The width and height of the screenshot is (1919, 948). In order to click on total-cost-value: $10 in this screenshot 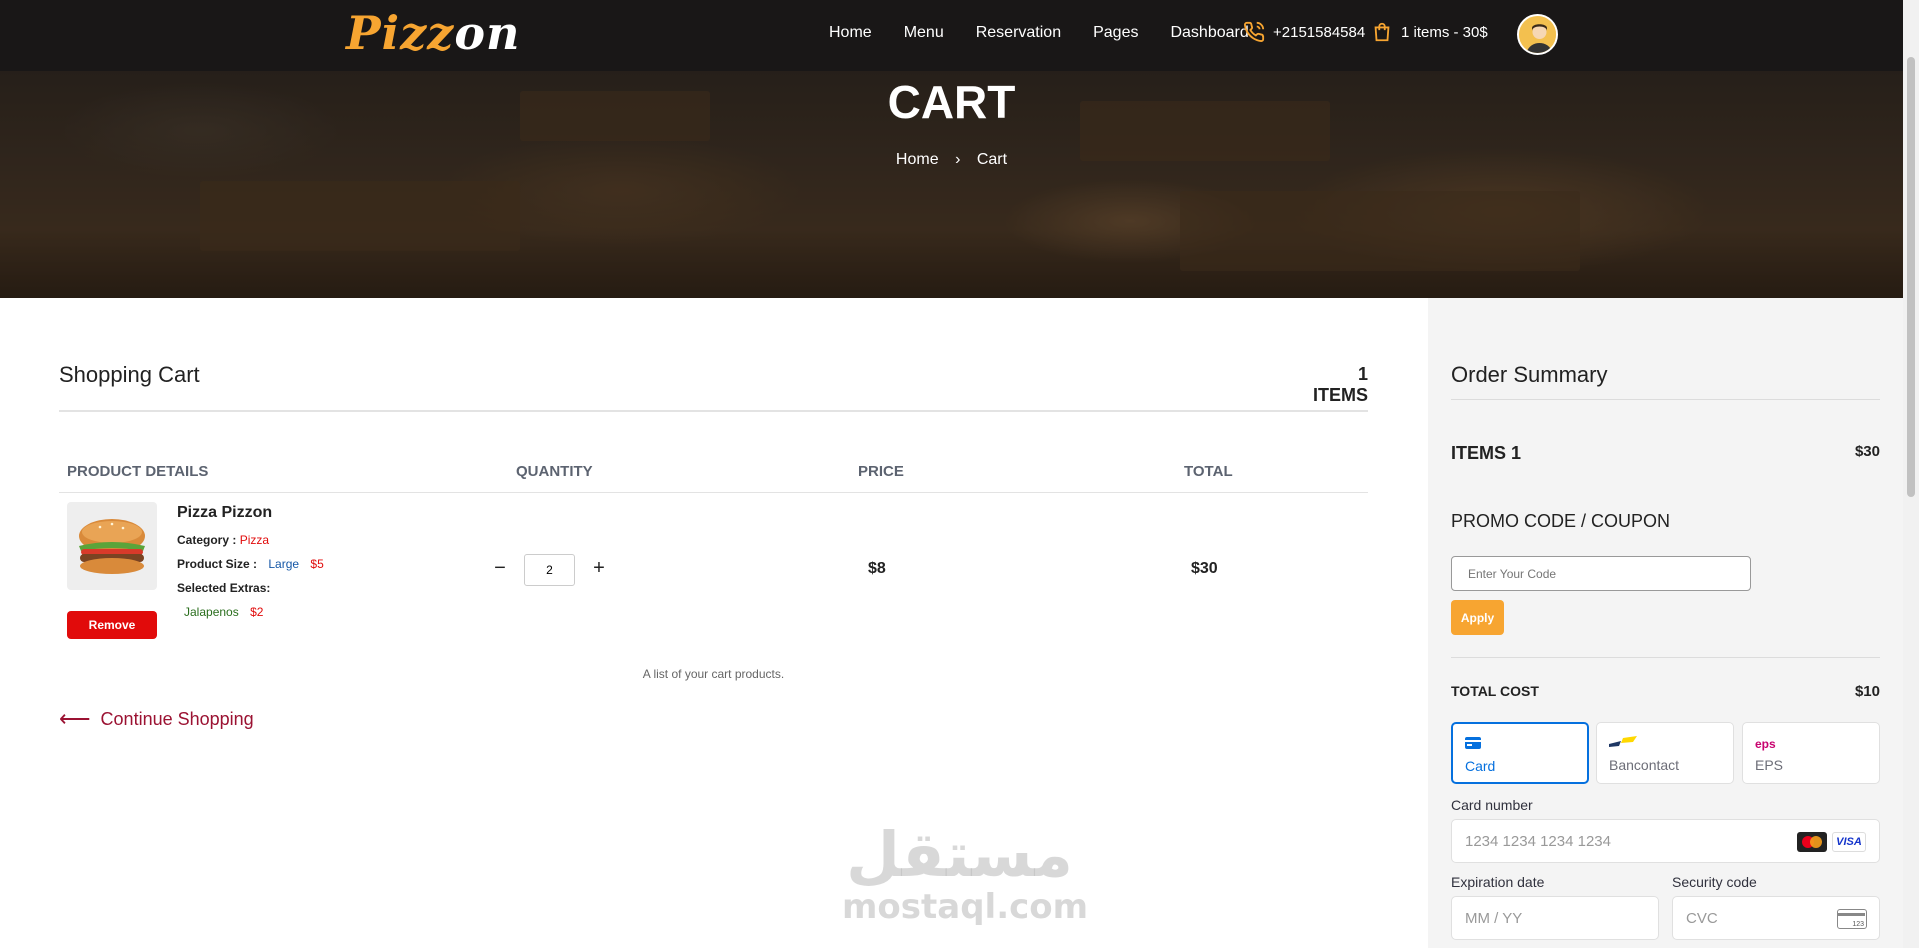, I will do `click(1867, 691)`.